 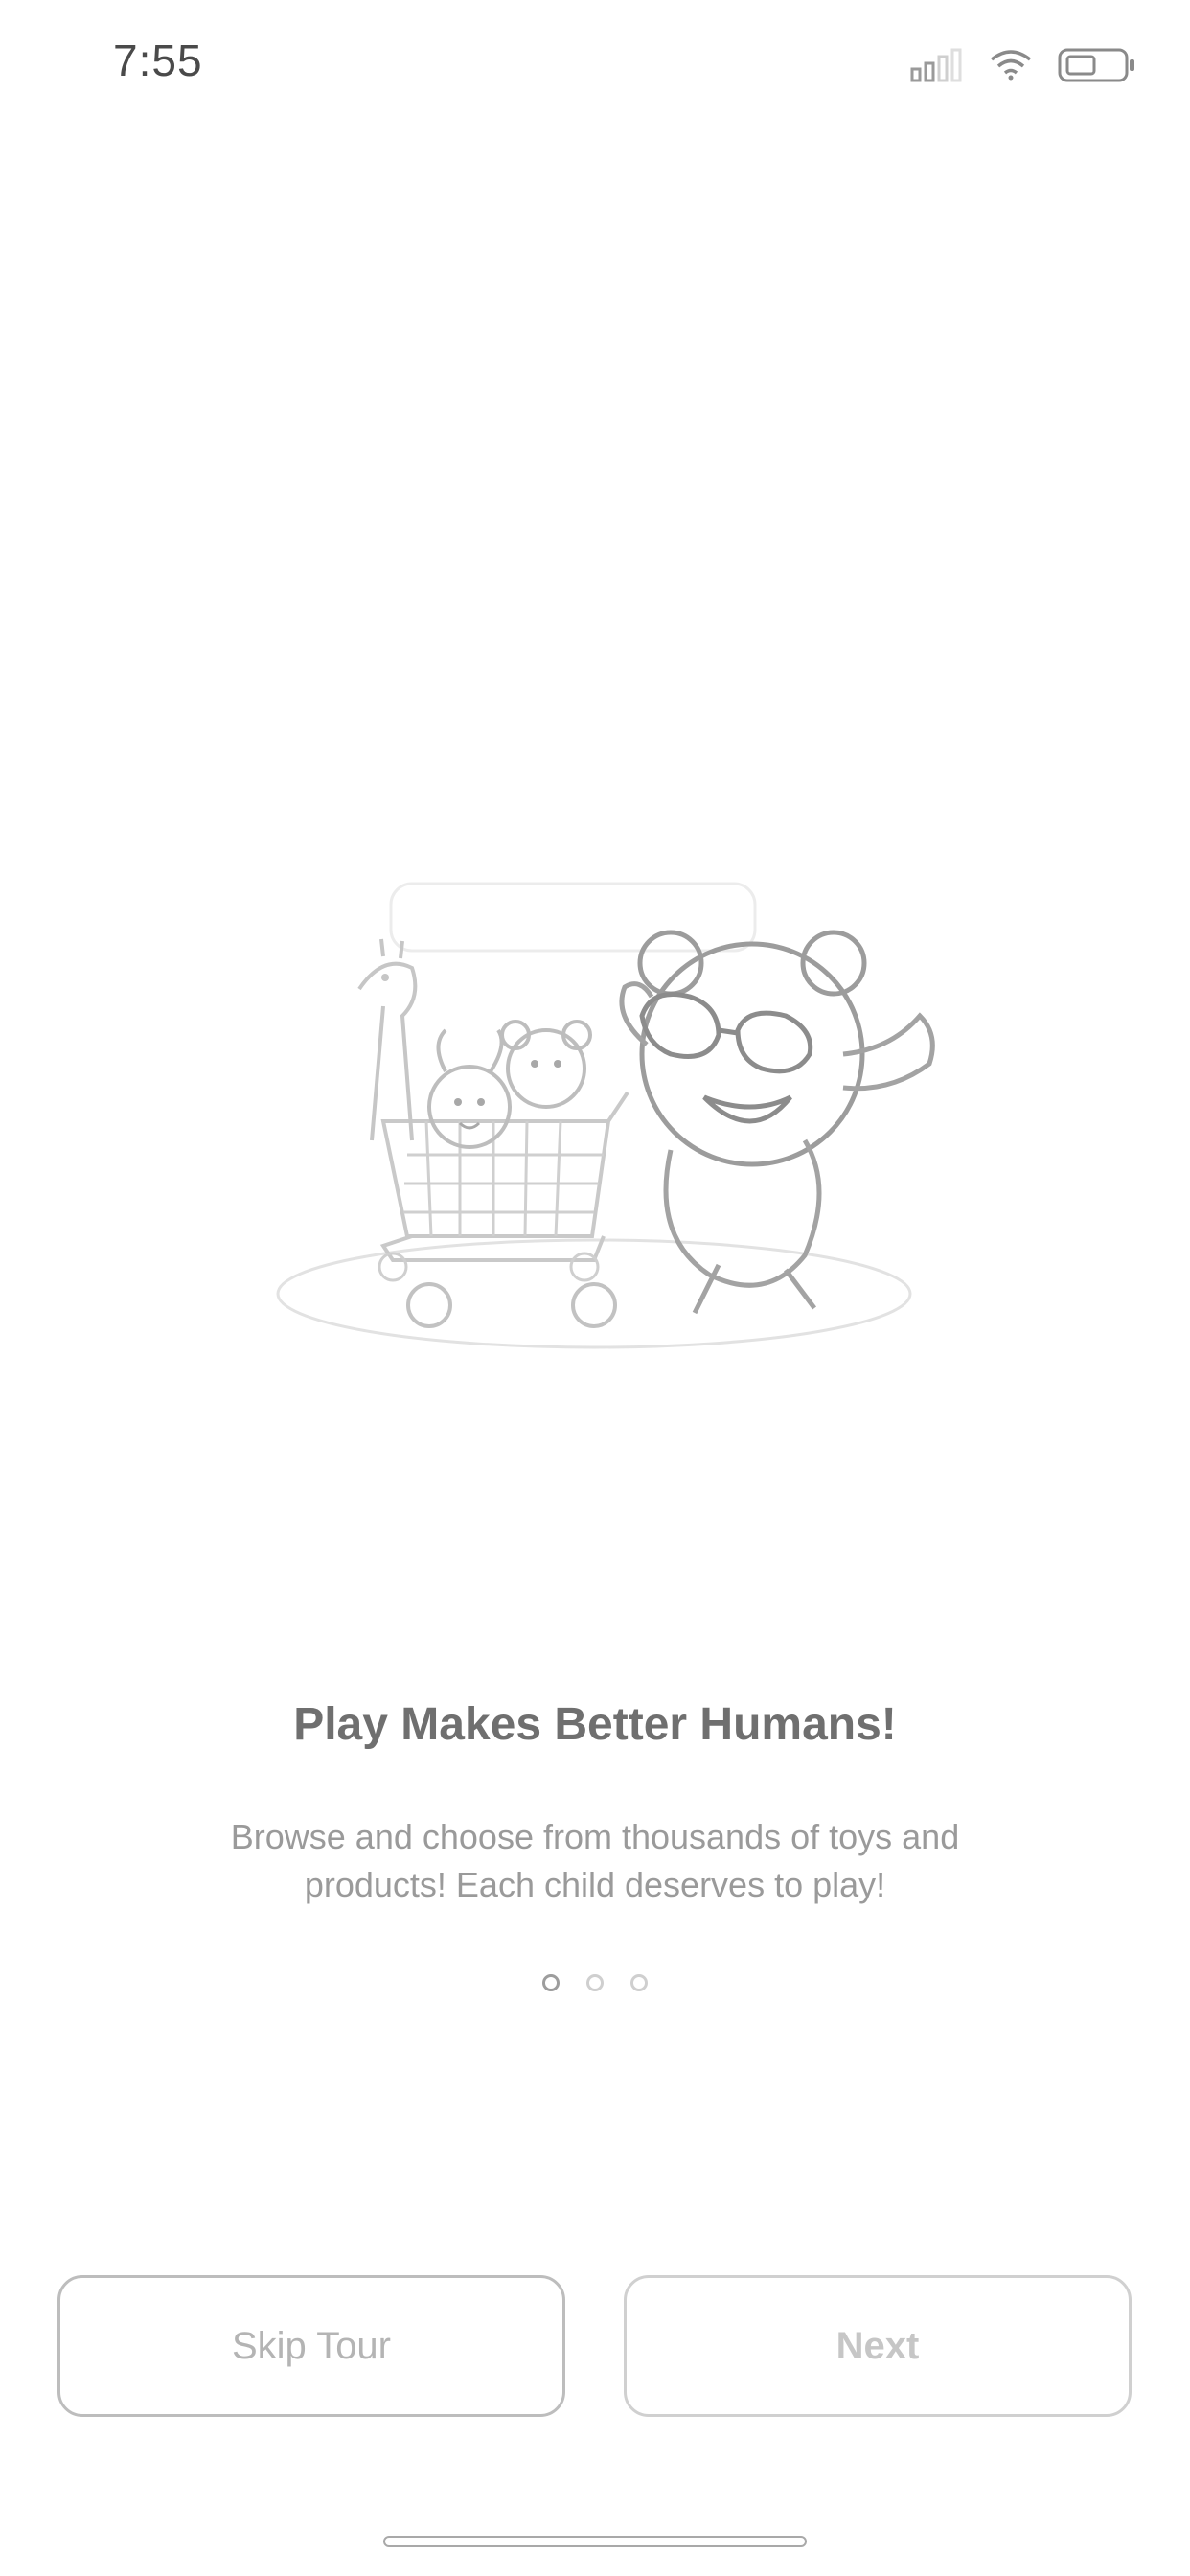 I want to click on battery-icon, so click(x=1096, y=65).